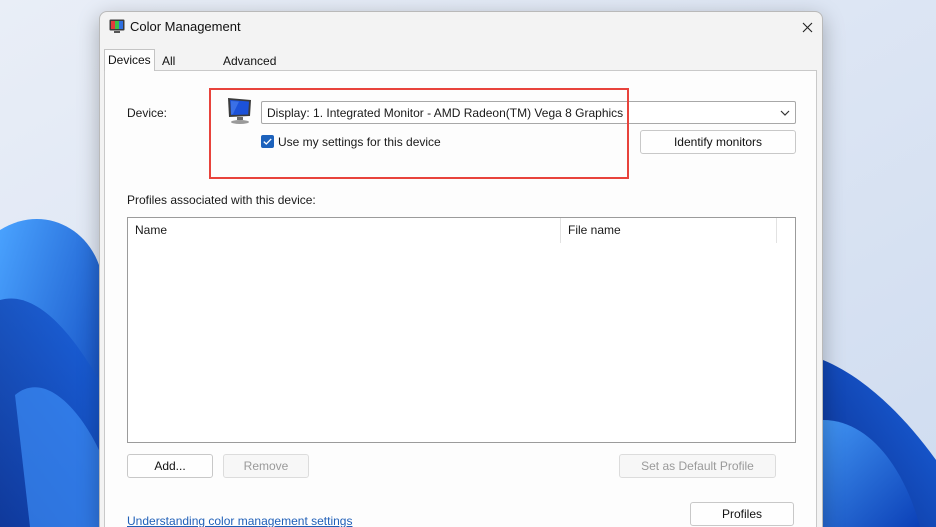 The height and width of the screenshot is (527, 936). What do you see at coordinates (785, 113) in the screenshot?
I see `chevron-down-icon` at bounding box center [785, 113].